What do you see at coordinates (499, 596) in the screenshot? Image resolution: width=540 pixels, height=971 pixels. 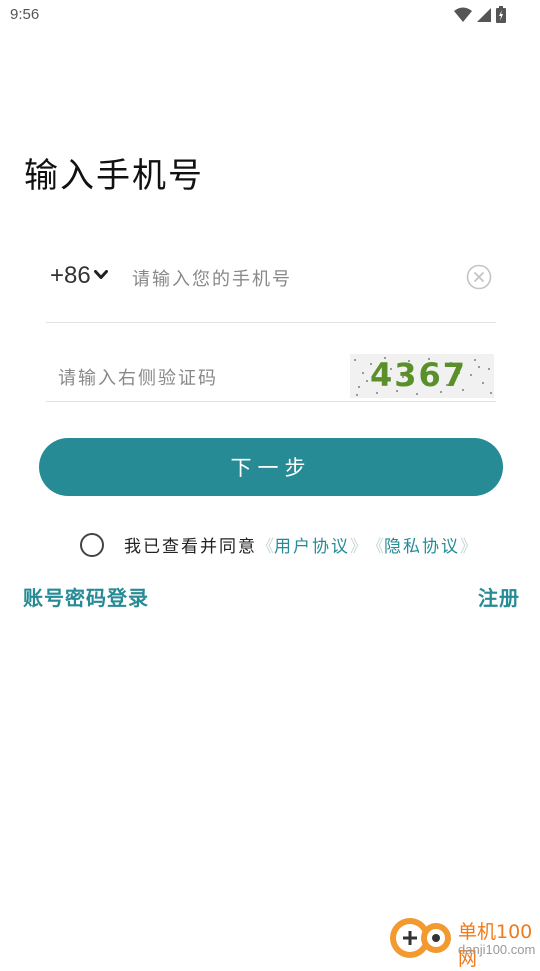 I see `register-link: 注册` at bounding box center [499, 596].